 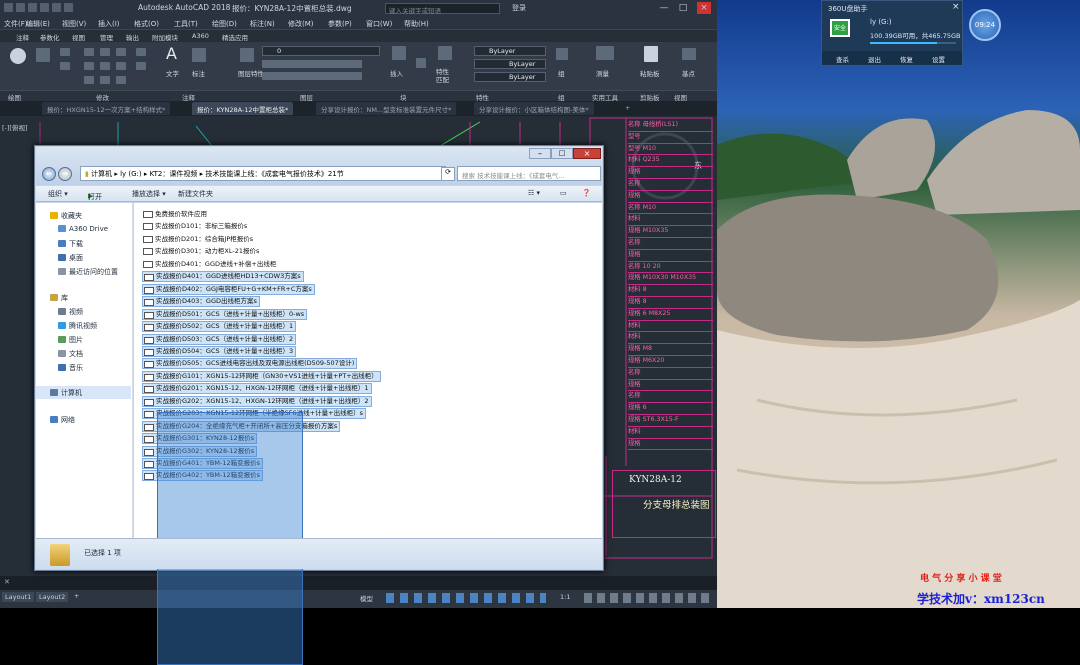 What do you see at coordinates (83, 392) in the screenshot?
I see `nav-computer: 计算机` at bounding box center [83, 392].